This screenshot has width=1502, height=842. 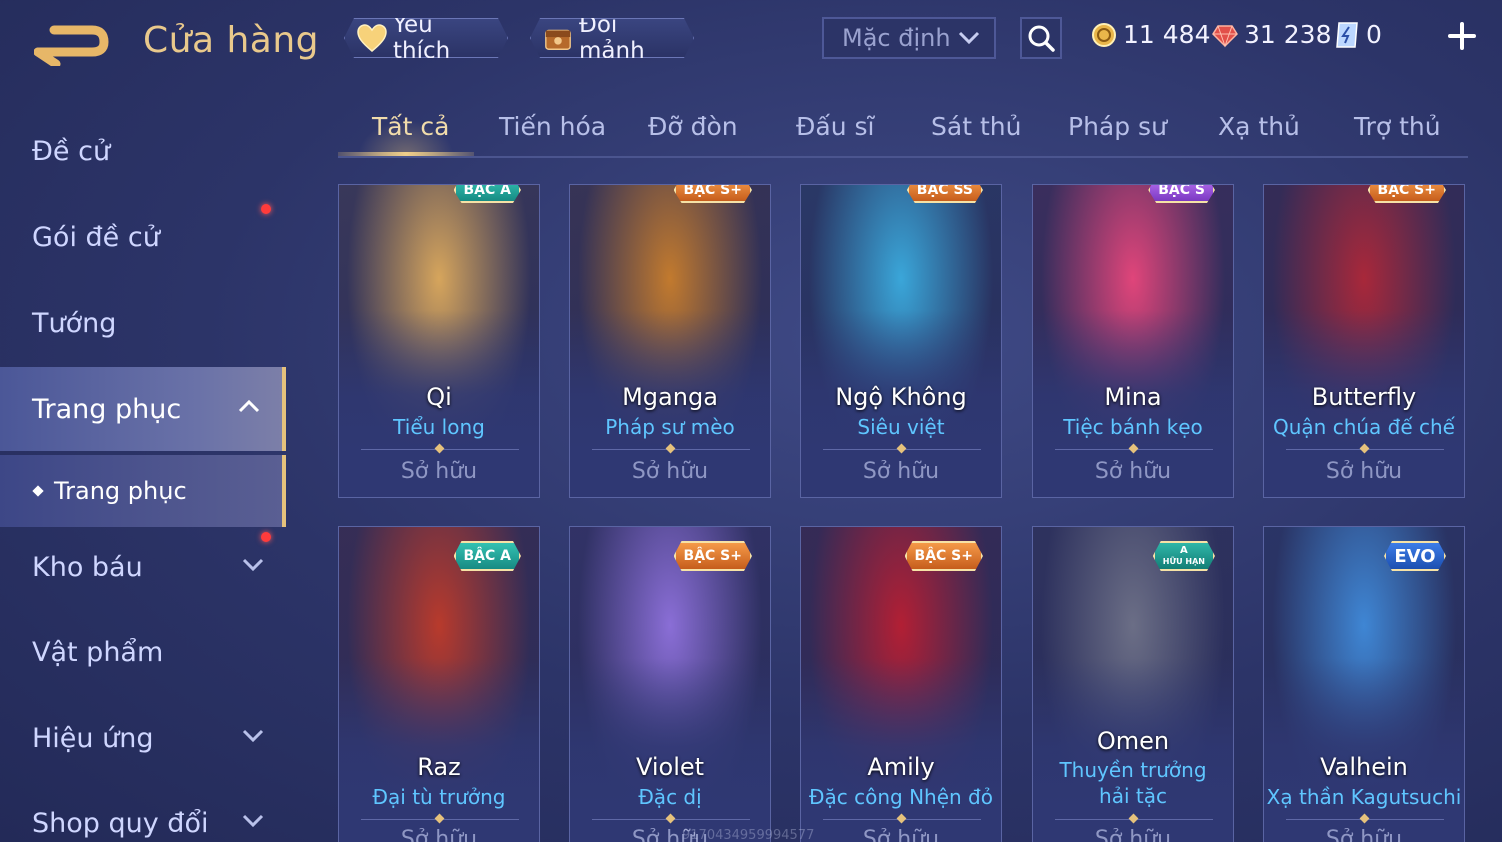 I want to click on gold-coin-icon, so click(x=1104, y=34).